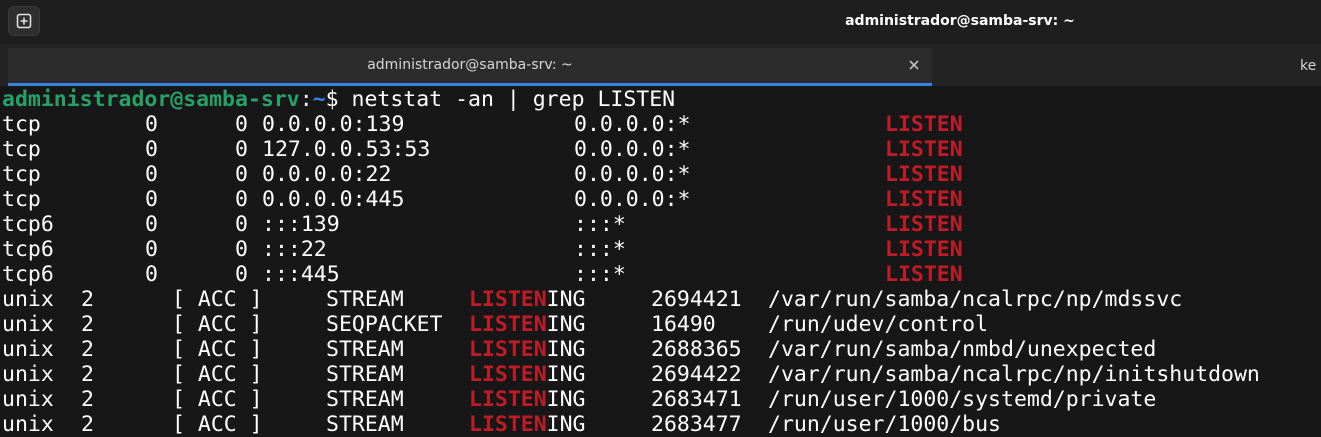 The image size is (1321, 437). I want to click on cell-path: /run/user/1000/bus, so click(884, 424).